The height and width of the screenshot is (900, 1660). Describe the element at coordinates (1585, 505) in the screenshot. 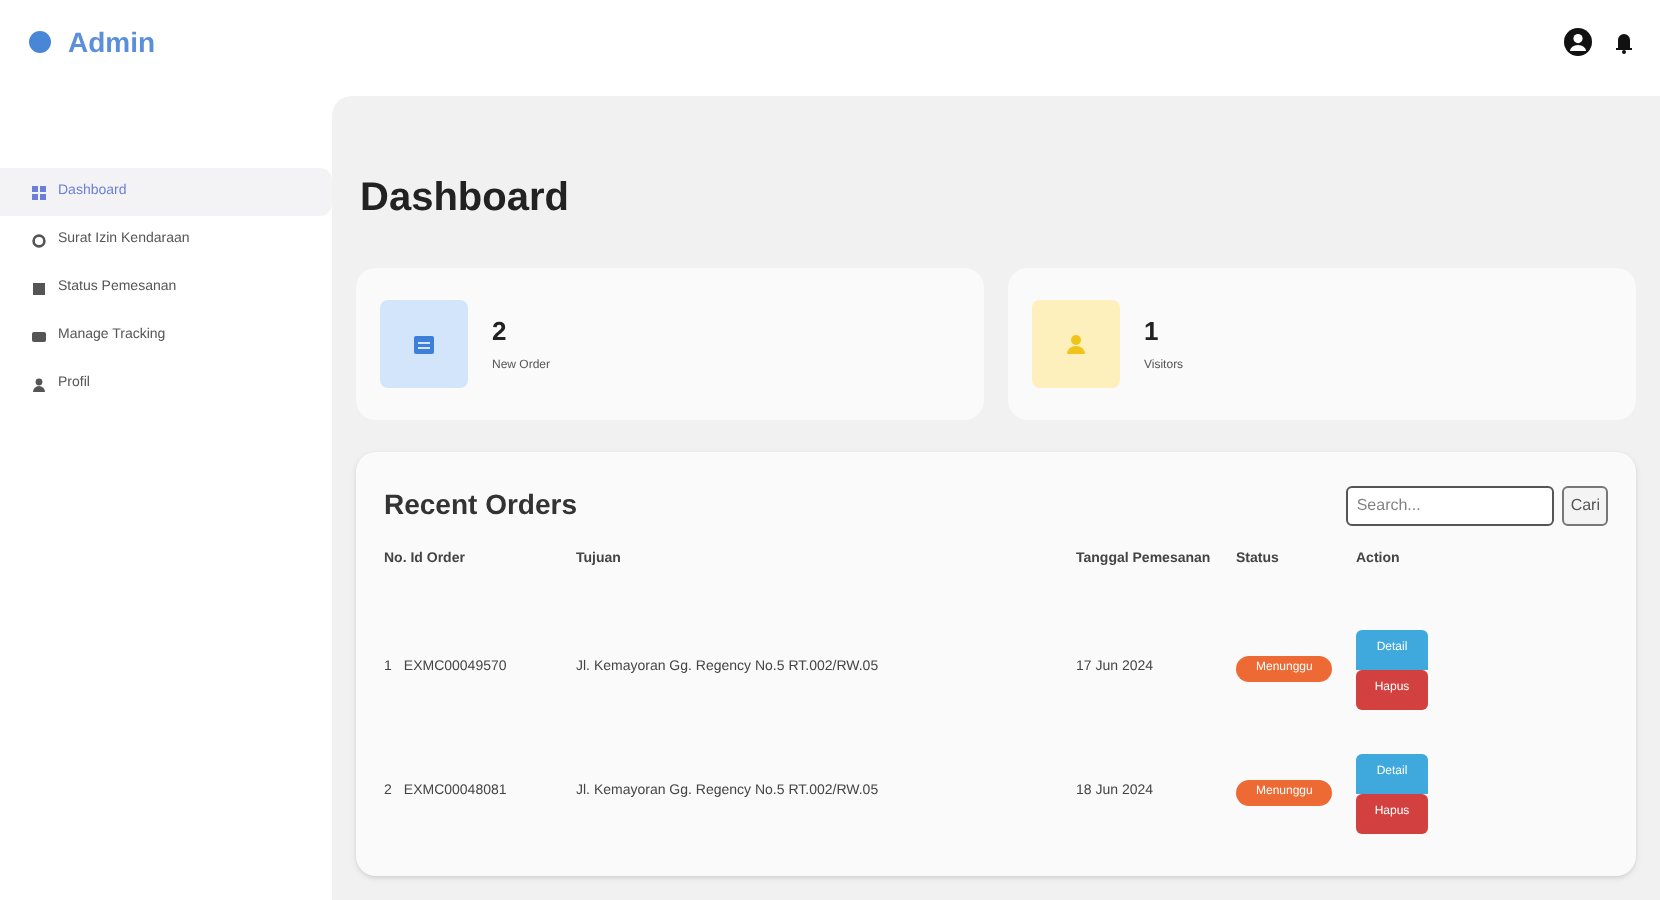

I see `search-button: Cari` at that location.